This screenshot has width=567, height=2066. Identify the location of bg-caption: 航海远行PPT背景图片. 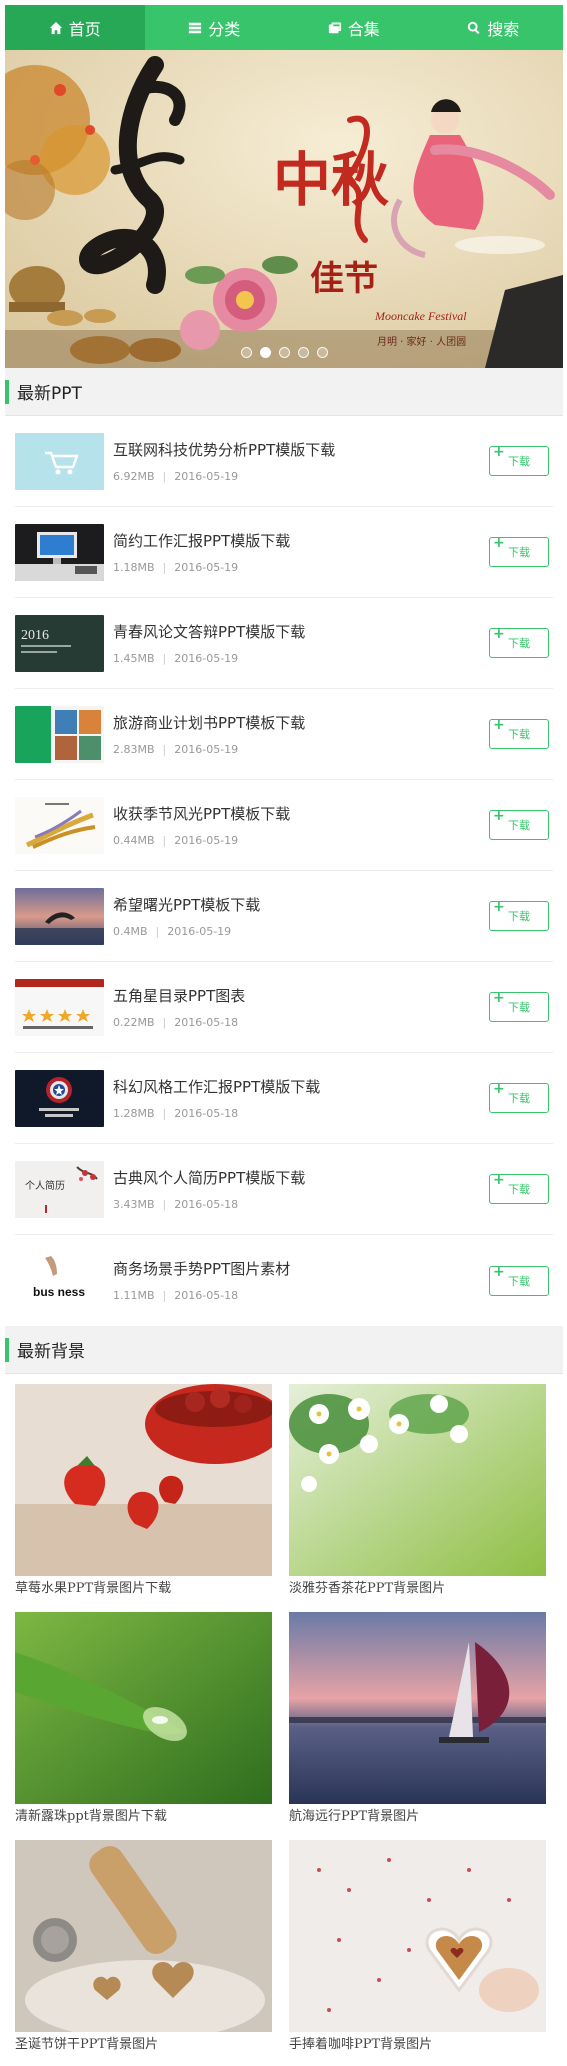
(417, 1817).